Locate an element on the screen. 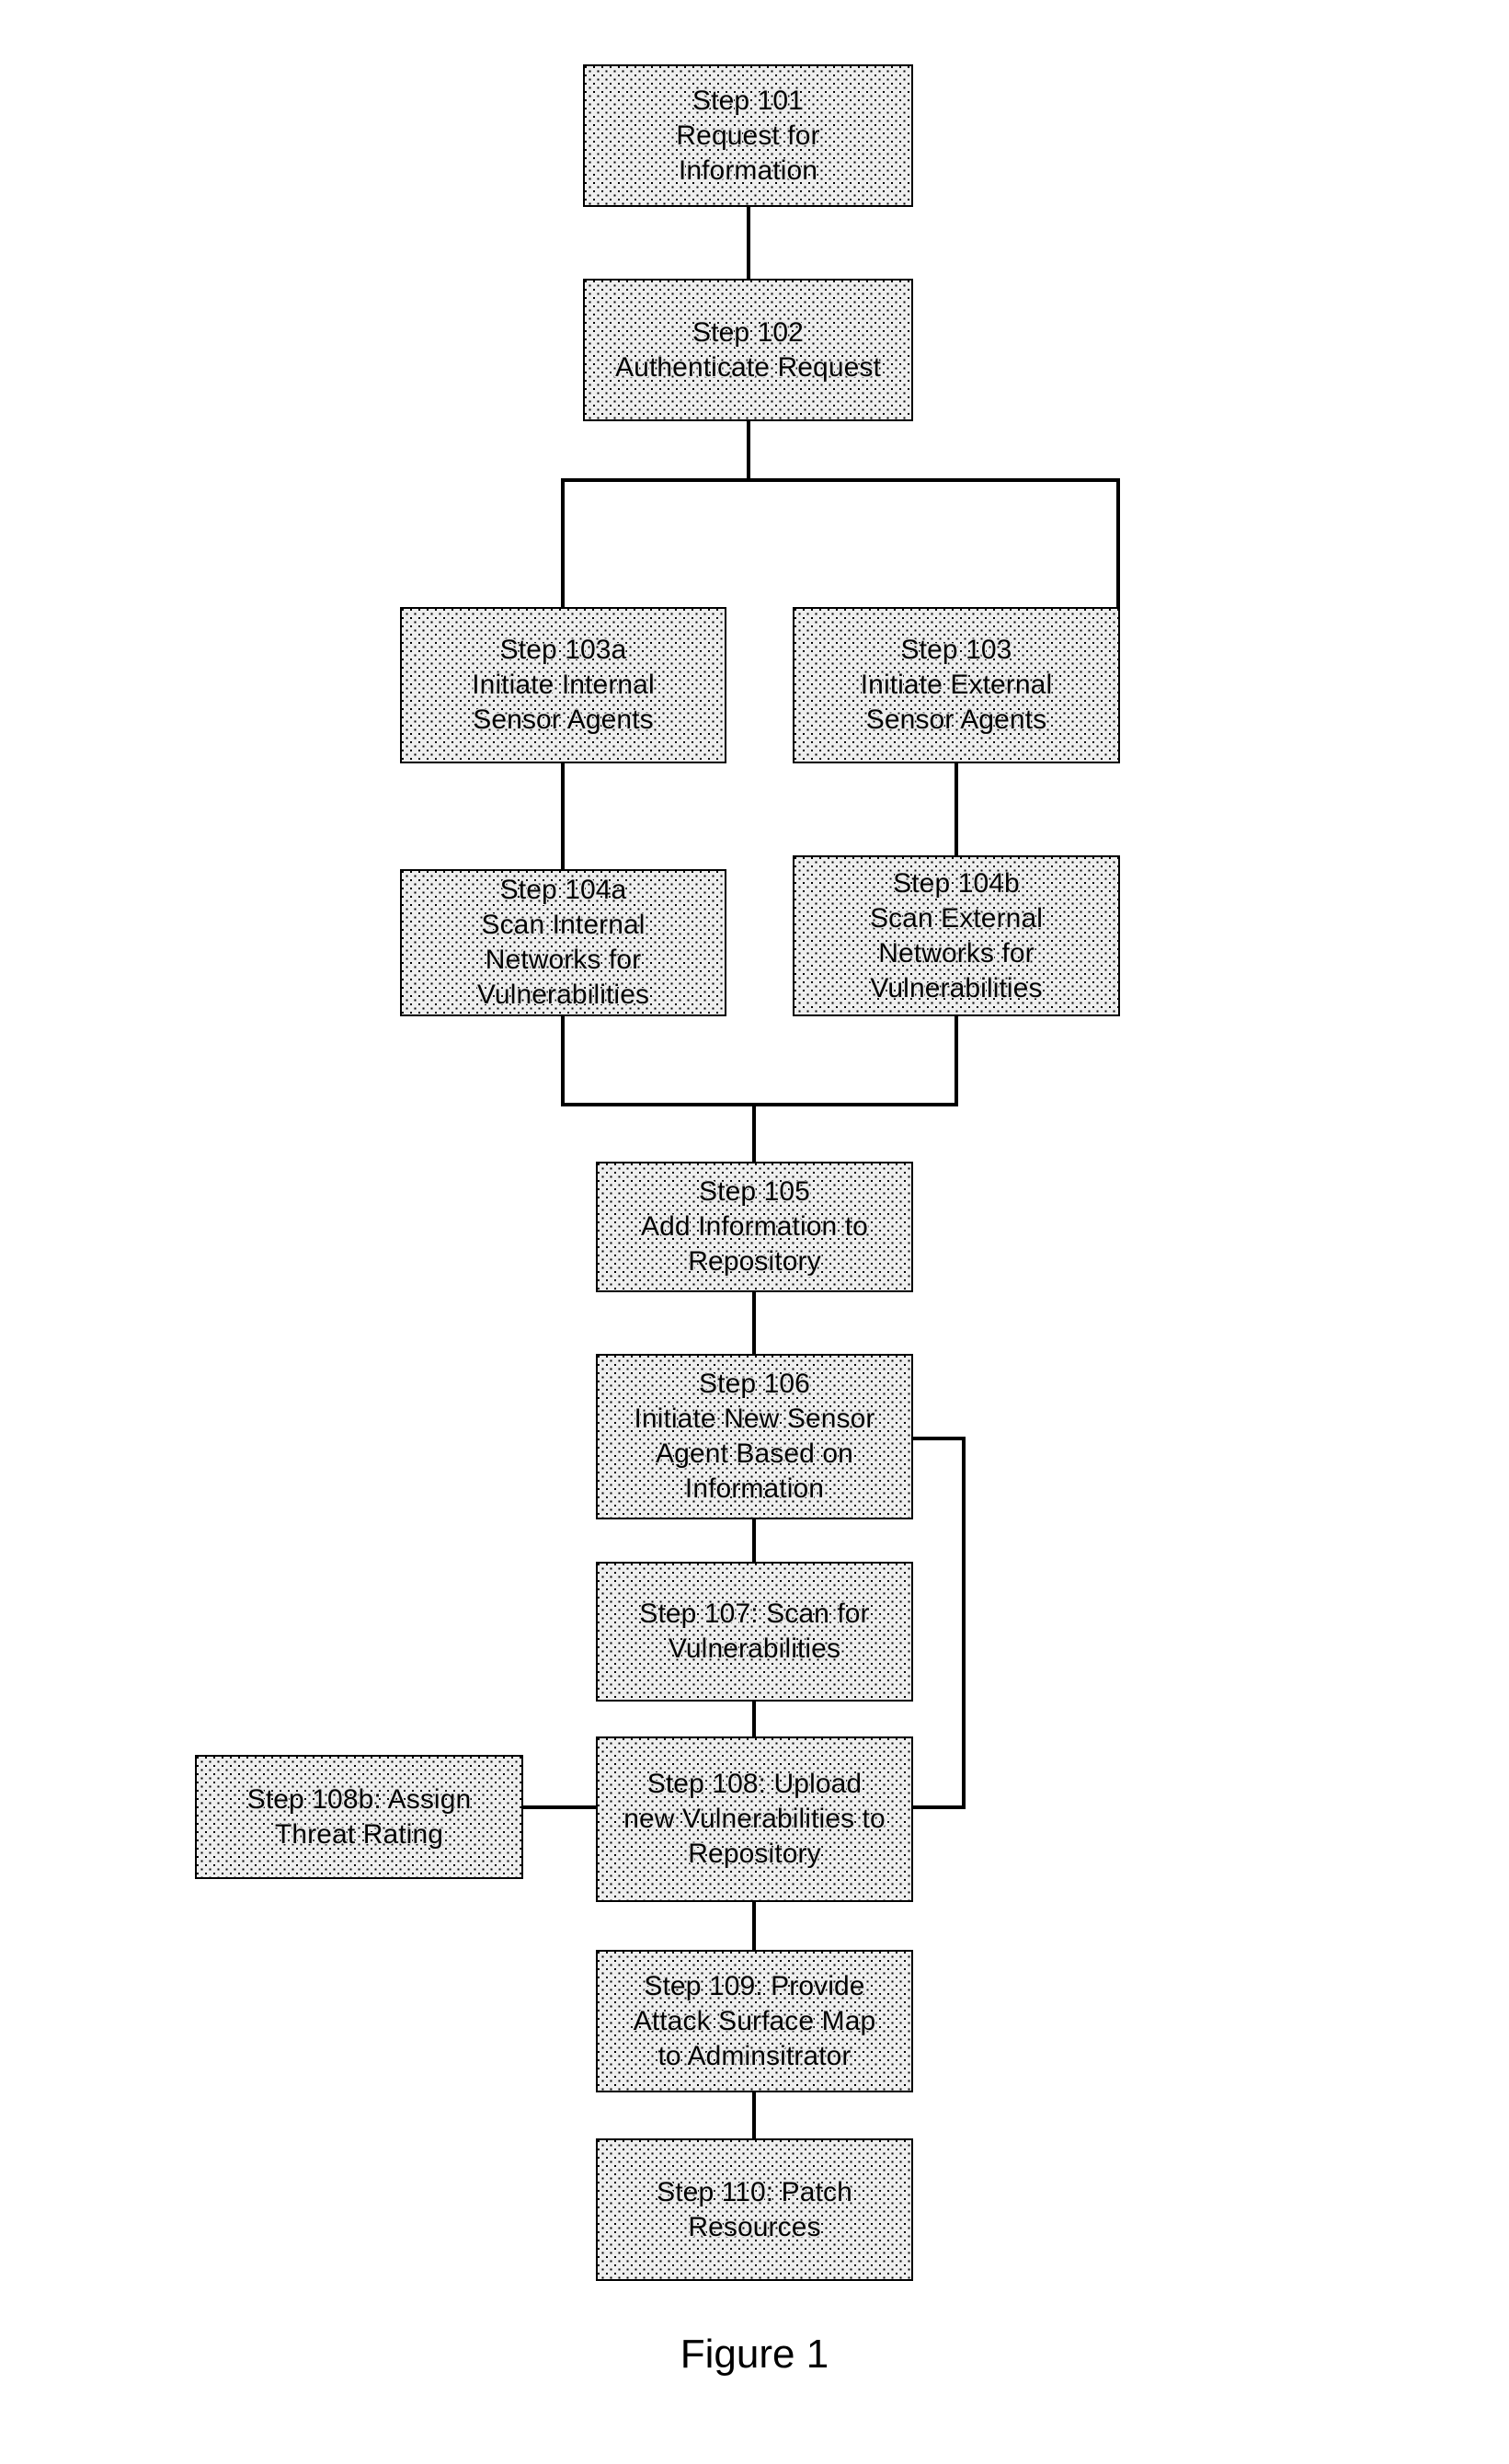 This screenshot has height=2464, width=1509. node-step-103: Step 103 Initiate External Sensor Agents is located at coordinates (956, 685).